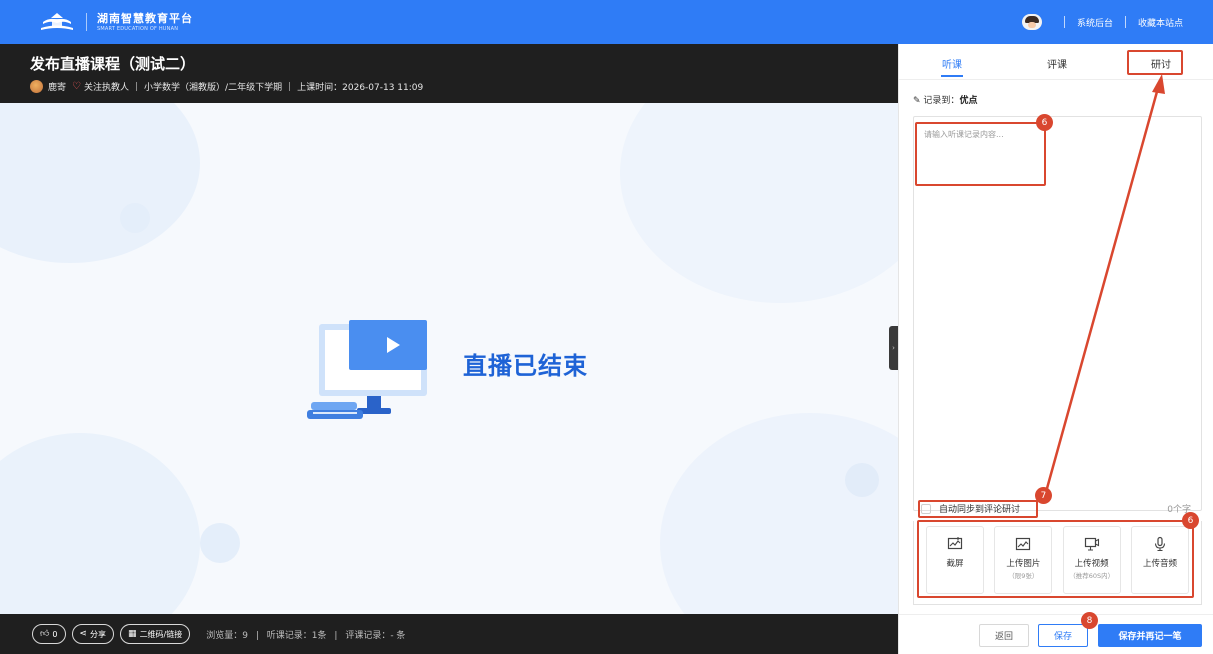 The width and height of the screenshot is (1213, 654). Describe the element at coordinates (138, 28) in the screenshot. I see `logo-subtitle: SMART EDUCATION OF HUNAN` at that location.